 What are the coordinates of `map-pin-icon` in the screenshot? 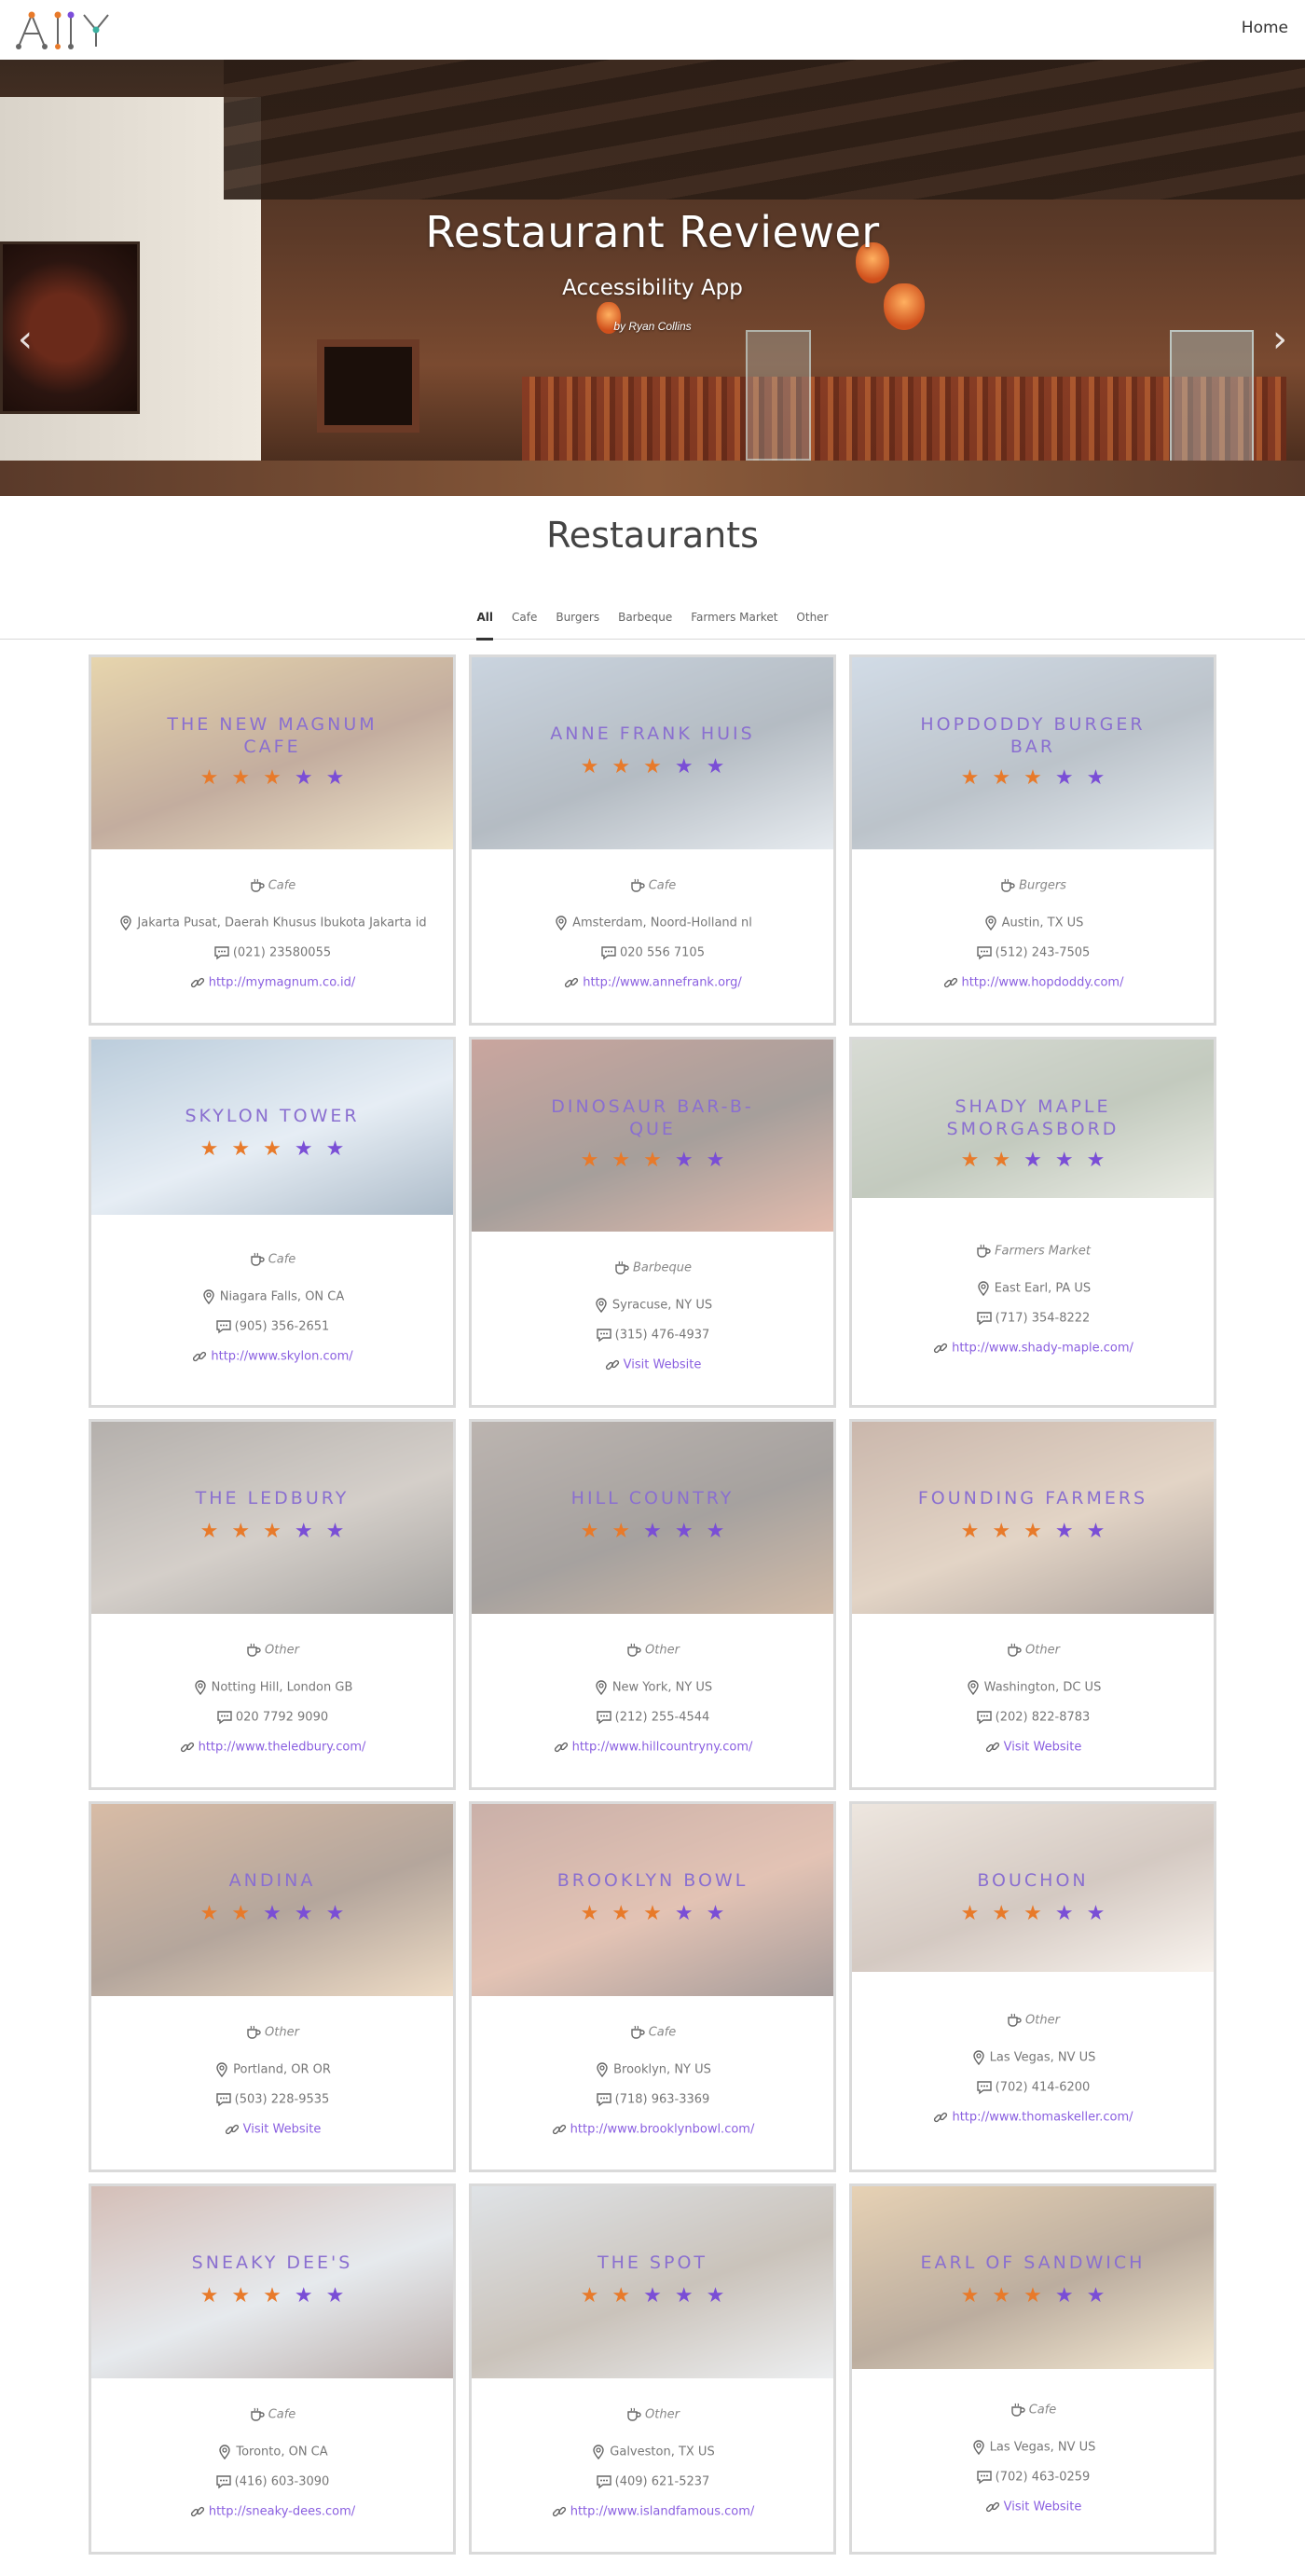 It's located at (601, 1688).